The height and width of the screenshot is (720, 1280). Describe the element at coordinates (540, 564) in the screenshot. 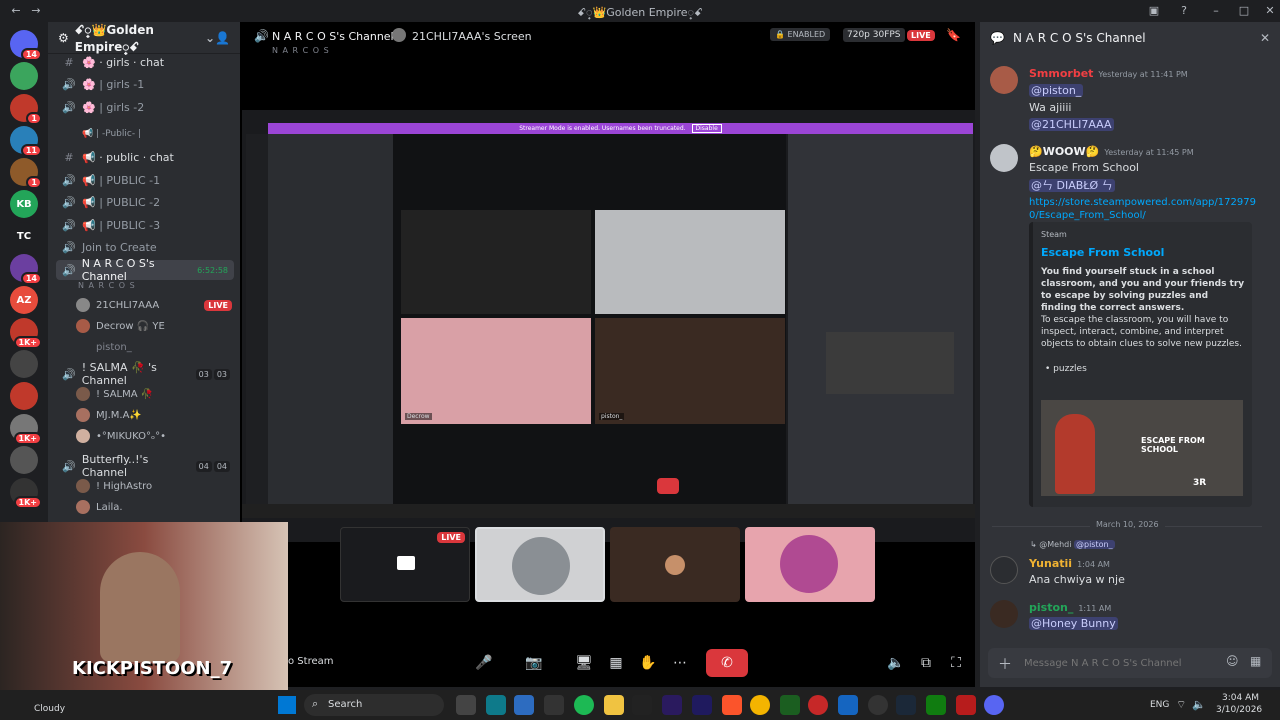

I see `participant-tile-21chli7aaa` at that location.